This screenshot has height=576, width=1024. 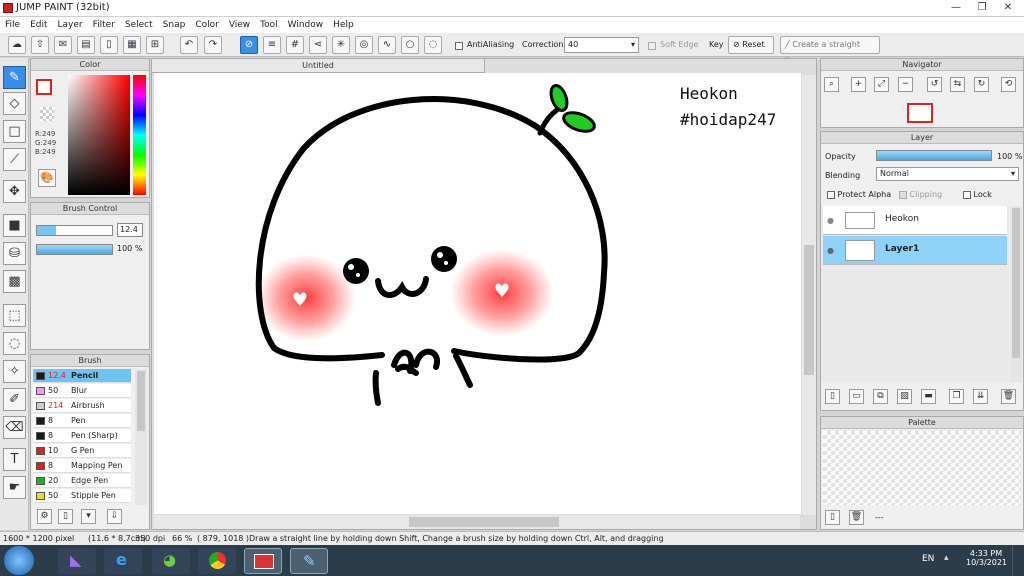 I want to click on brush-item: 8 Pen (Sharp), so click(x=82, y=436).